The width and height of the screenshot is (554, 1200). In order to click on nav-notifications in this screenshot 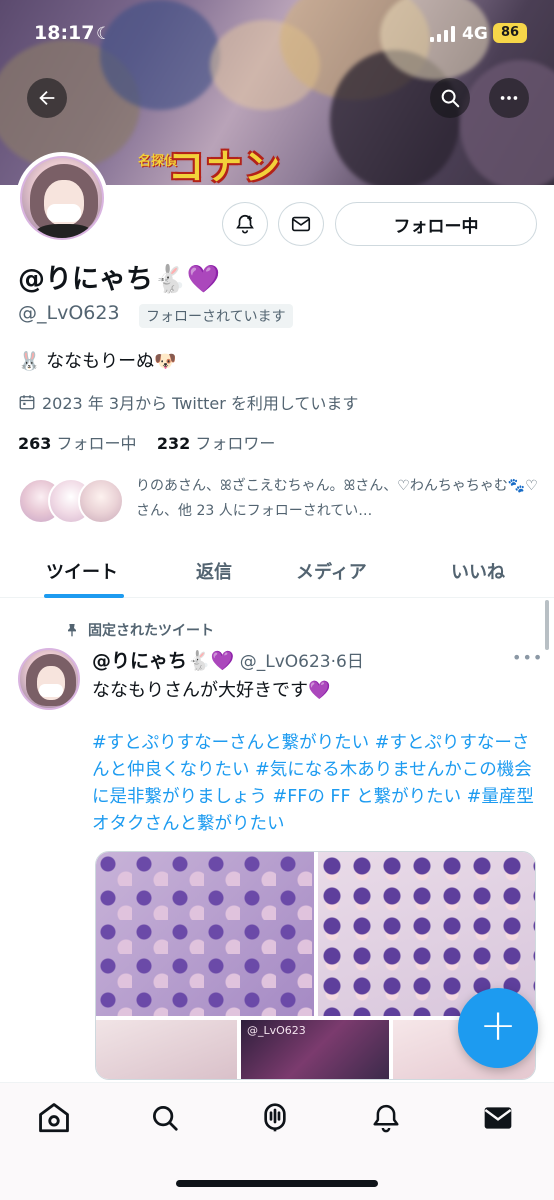, I will do `click(386, 1118)`.